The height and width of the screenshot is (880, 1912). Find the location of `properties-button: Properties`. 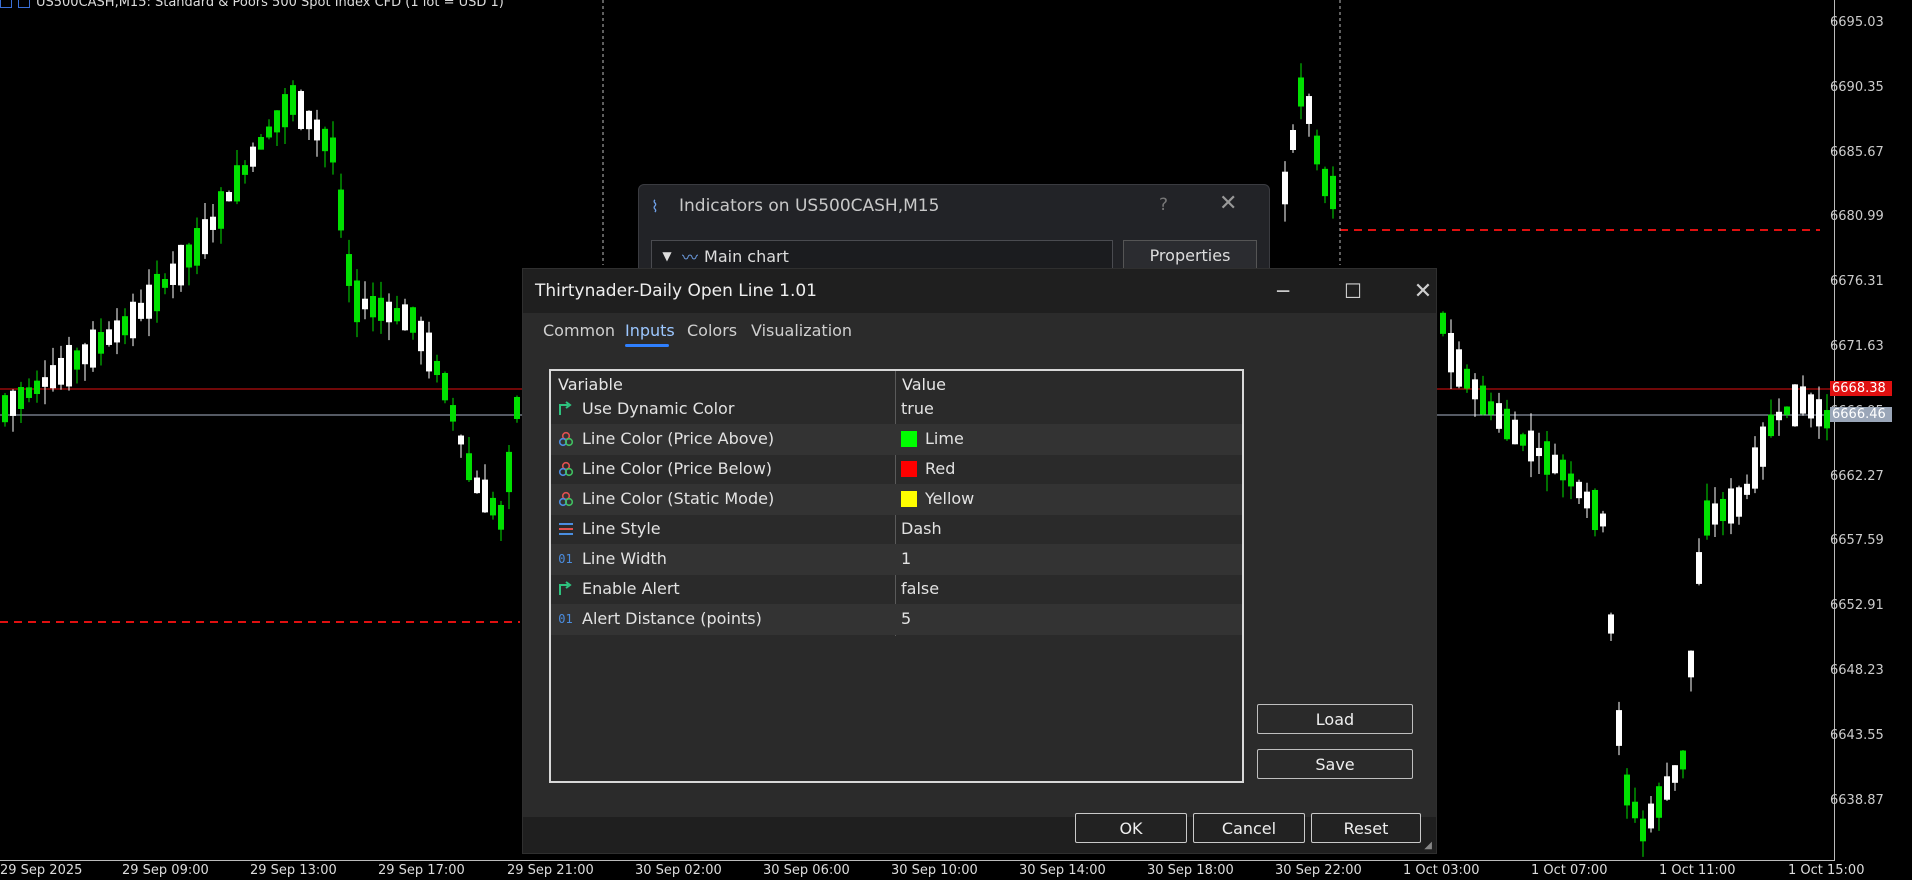

properties-button: Properties is located at coordinates (1190, 255).